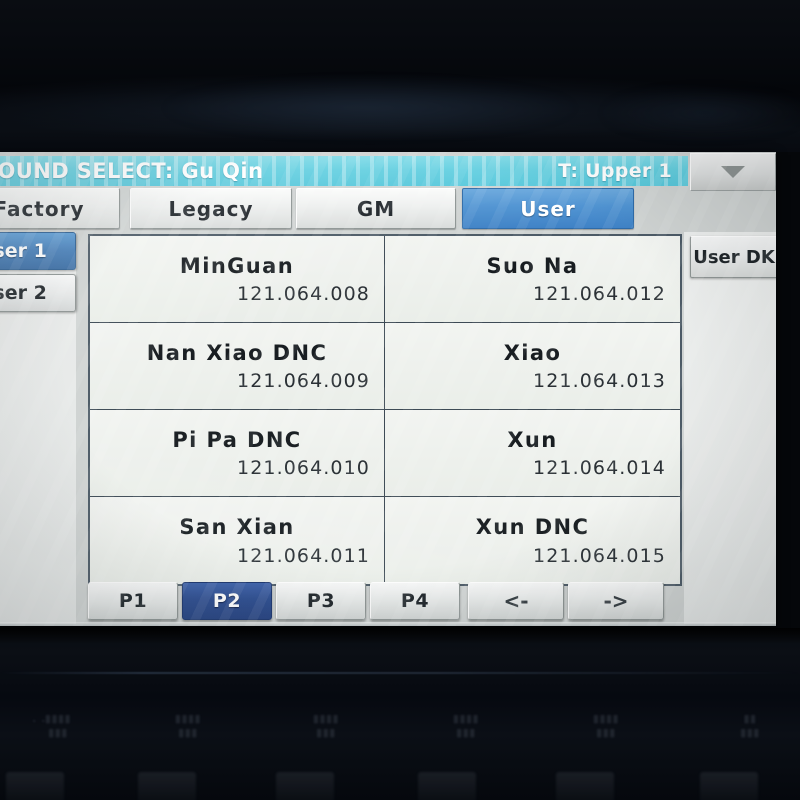 The width and height of the screenshot is (800, 800). Describe the element at coordinates (532, 352) in the screenshot. I see `sound-name: Xiao` at that location.